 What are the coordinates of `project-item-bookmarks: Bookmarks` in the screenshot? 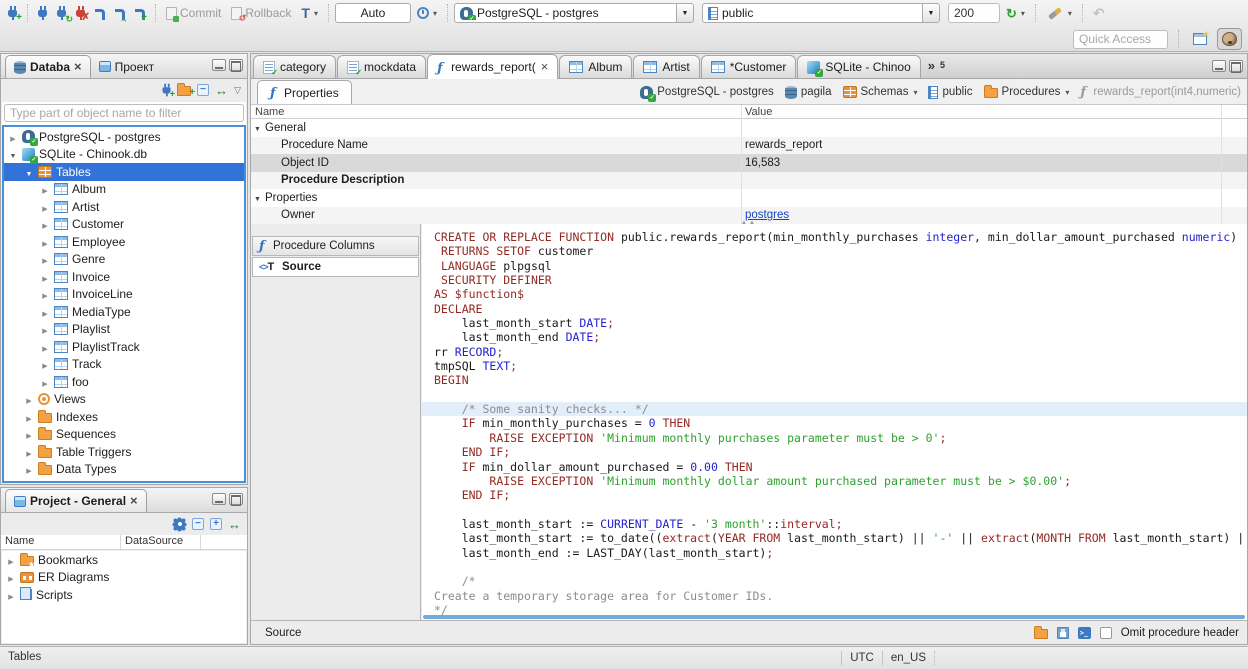 It's located at (124, 560).